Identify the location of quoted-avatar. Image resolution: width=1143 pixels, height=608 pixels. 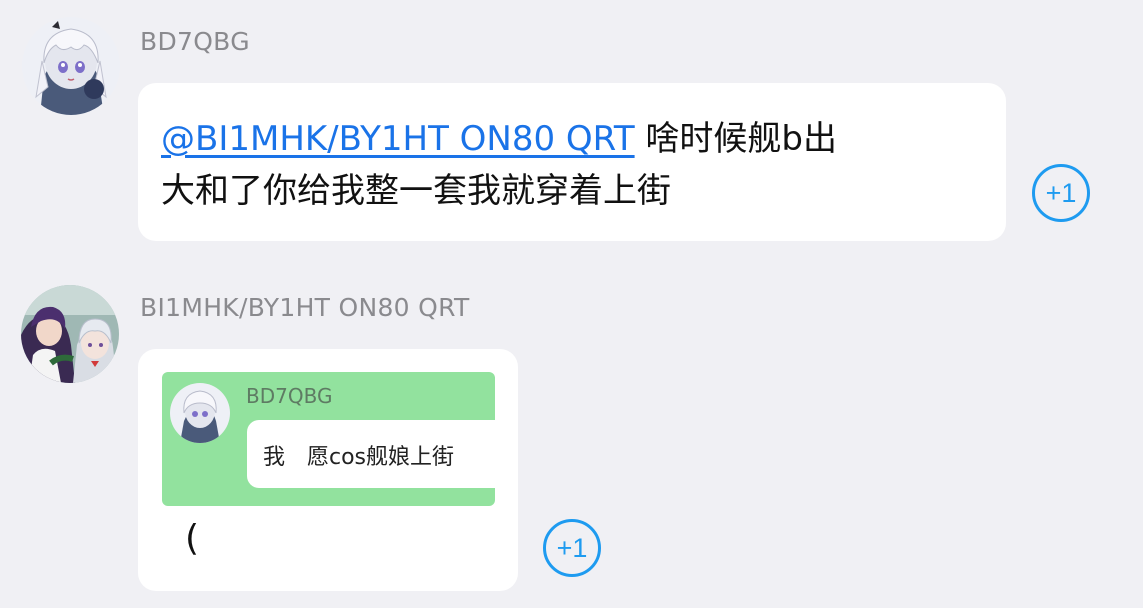
(200, 413).